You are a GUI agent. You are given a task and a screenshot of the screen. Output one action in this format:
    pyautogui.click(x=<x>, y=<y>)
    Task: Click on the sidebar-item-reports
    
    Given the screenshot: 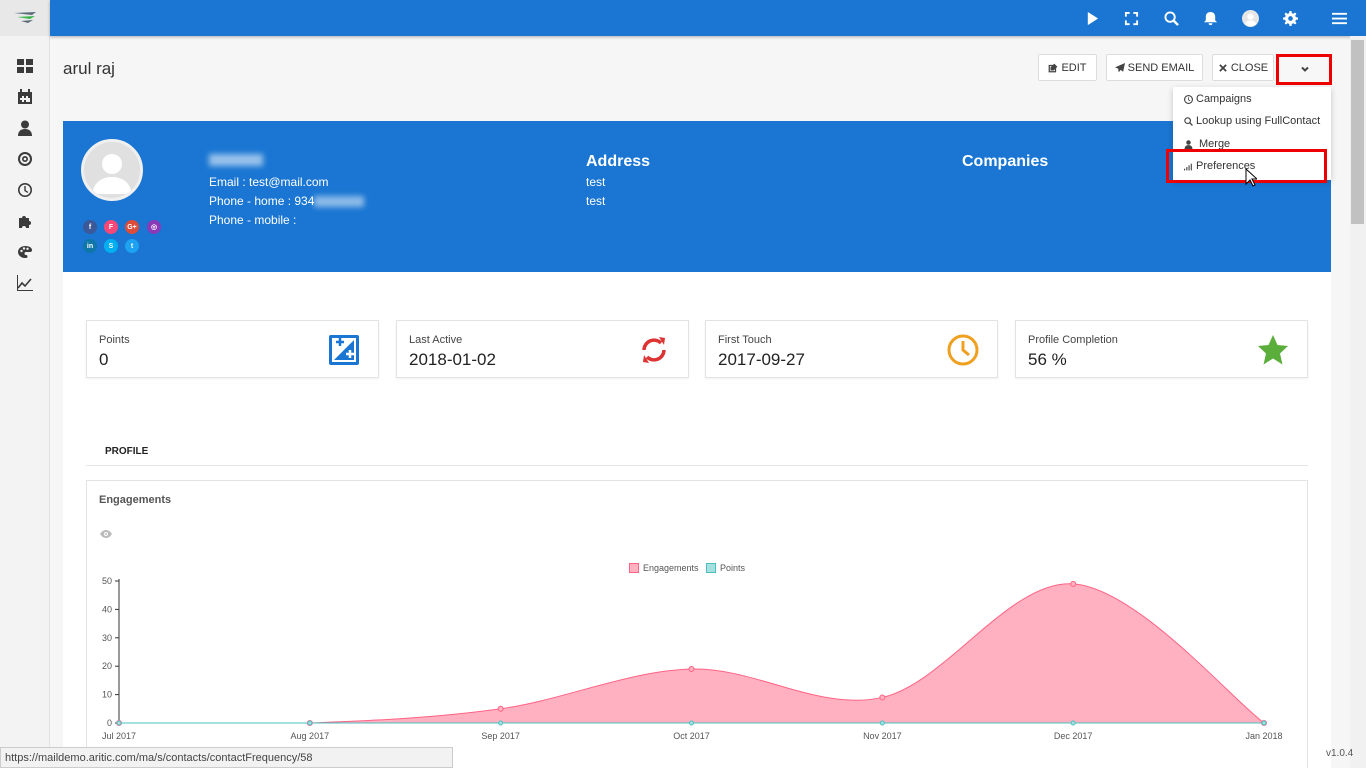 What is the action you would take?
    pyautogui.click(x=25, y=251)
    